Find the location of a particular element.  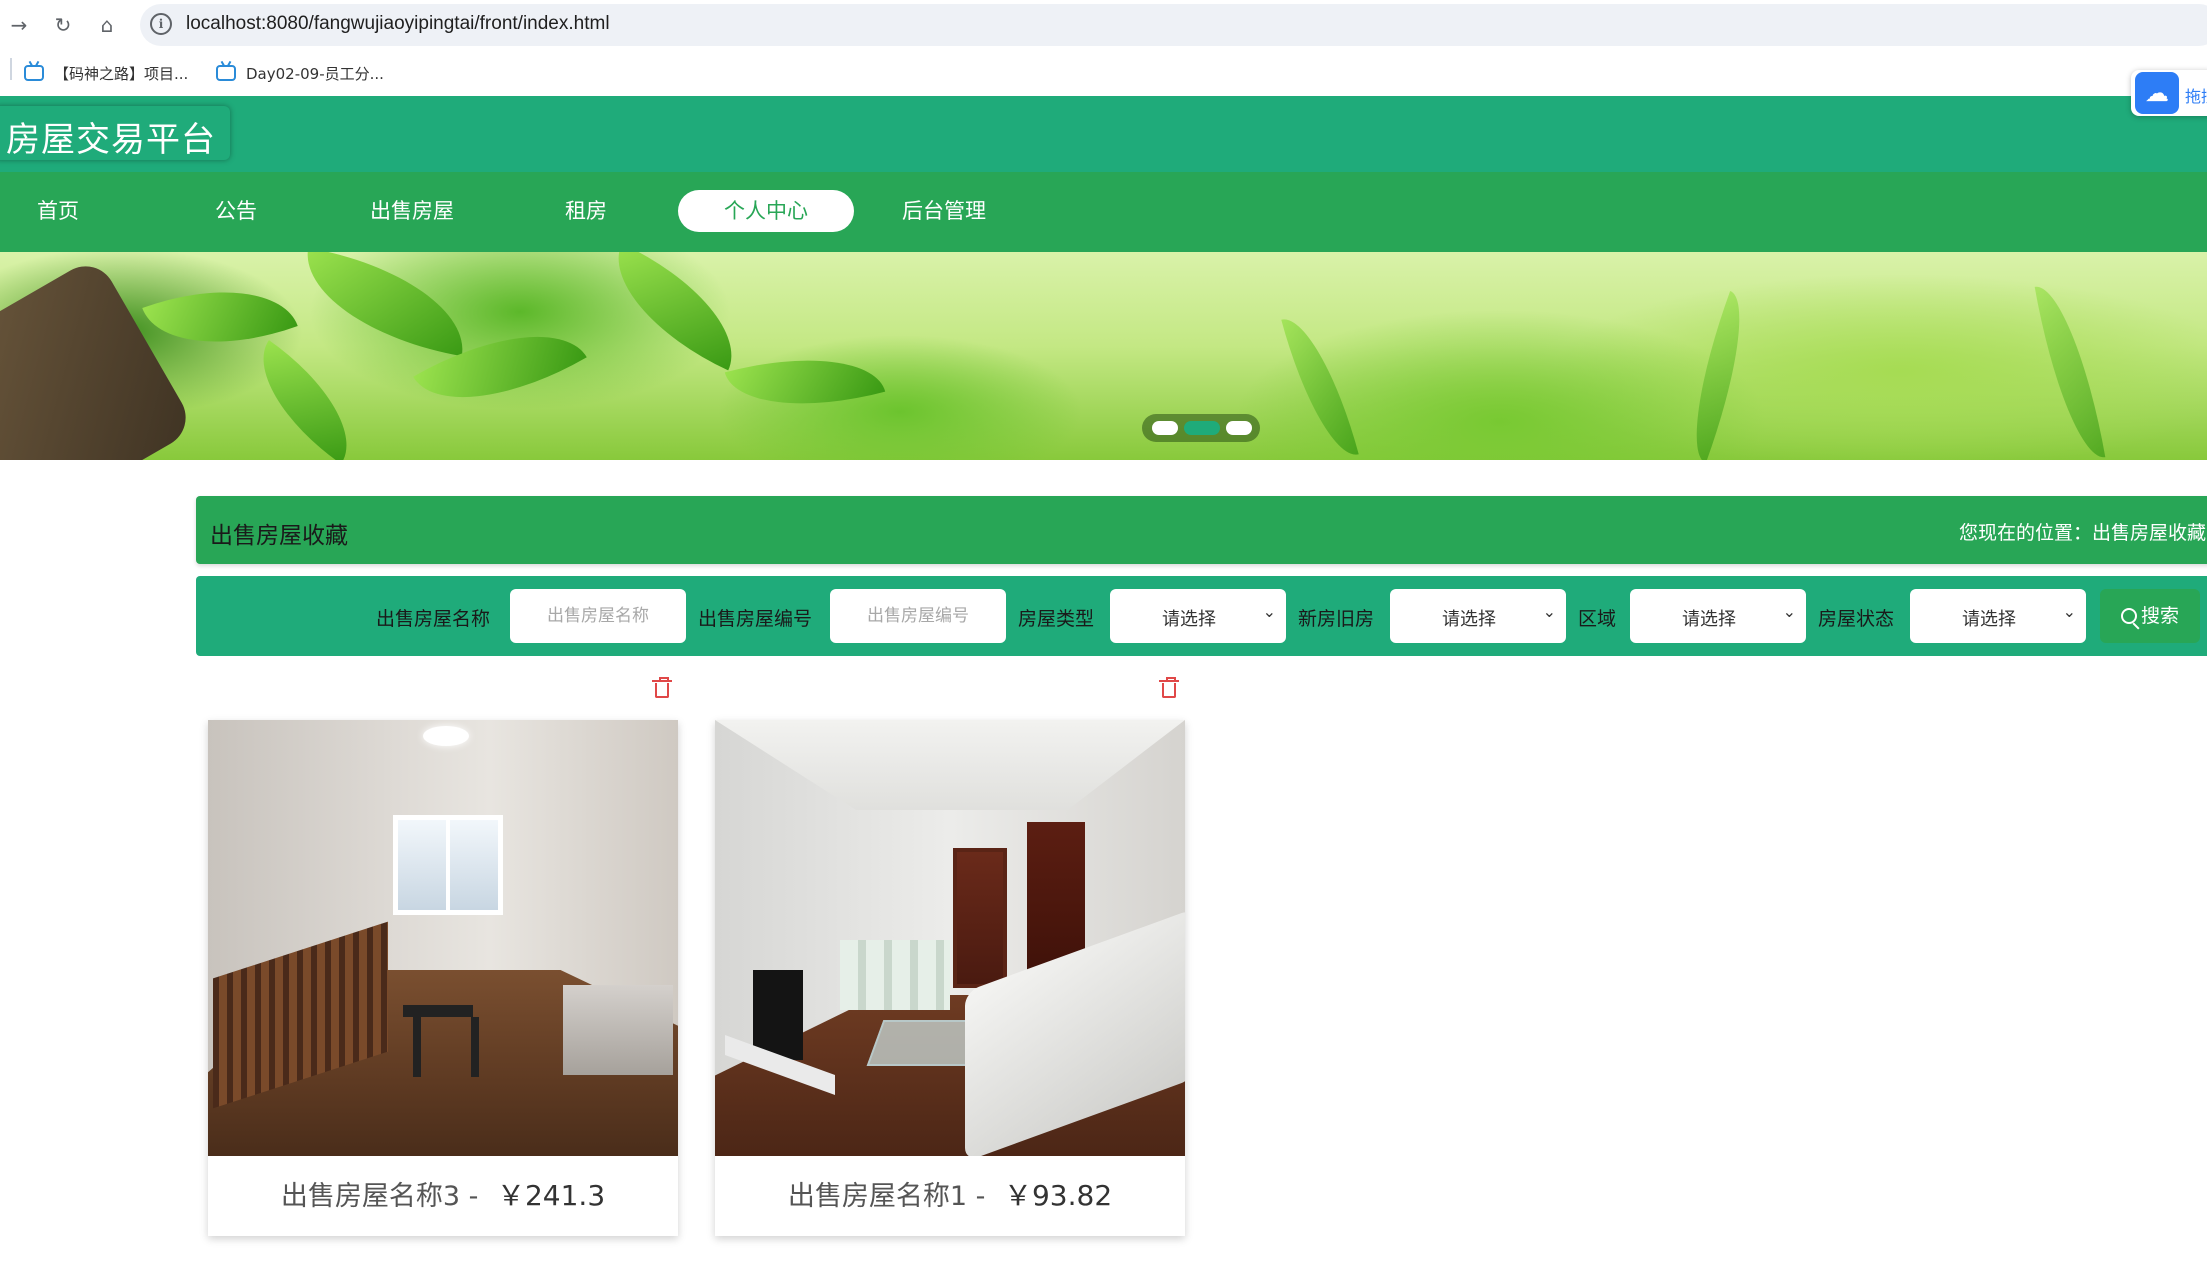

house-price: ￥93.82 is located at coordinates (1058, 1195).